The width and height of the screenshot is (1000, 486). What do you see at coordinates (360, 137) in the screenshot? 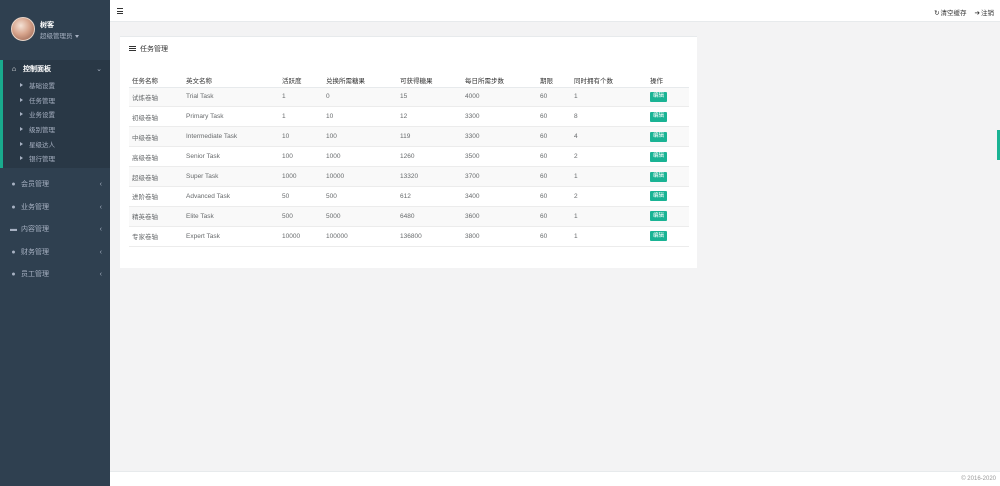
I see `table-cell: 100` at bounding box center [360, 137].